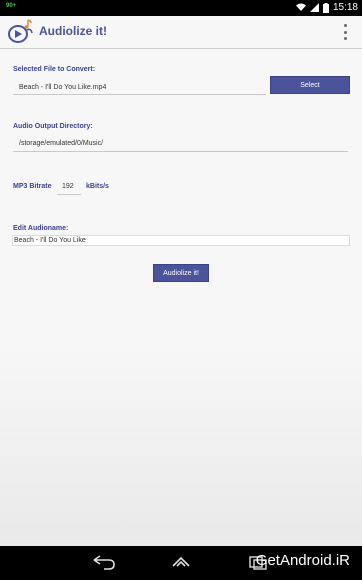  Describe the element at coordinates (104, 562) in the screenshot. I see `back-icon` at that location.